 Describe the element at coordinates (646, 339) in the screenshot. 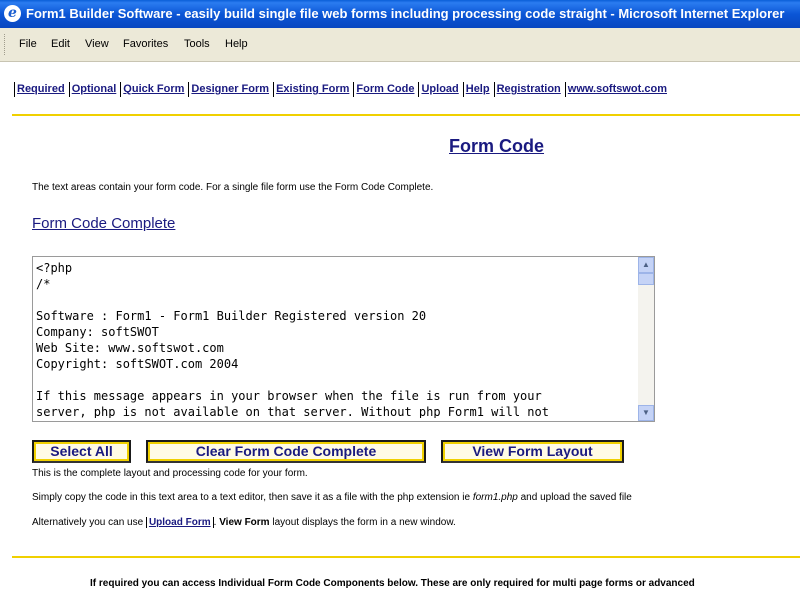

I see `code-scrollbar: ▲ ▼` at that location.